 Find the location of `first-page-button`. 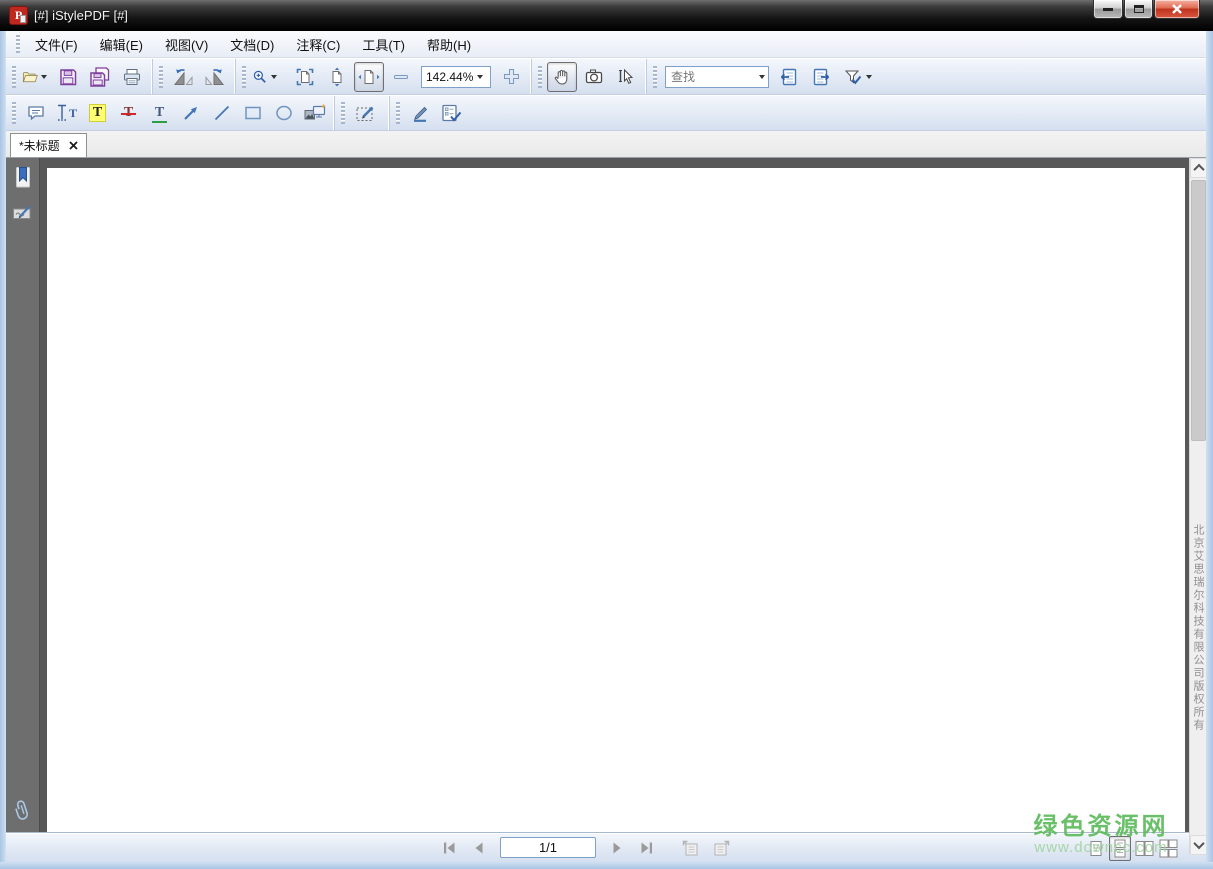

first-page-button is located at coordinates (449, 848).